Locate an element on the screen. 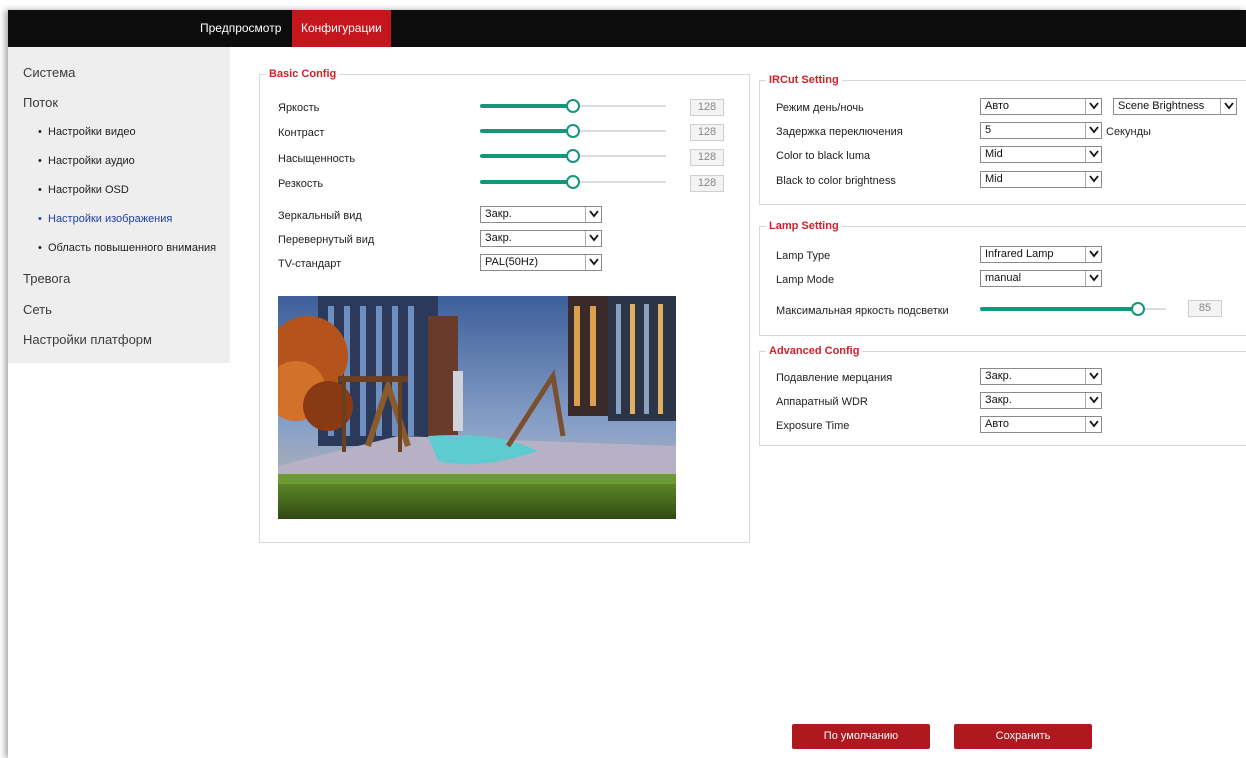 The height and width of the screenshot is (758, 1246). lamp-mode-select: manual is located at coordinates (1041, 278).